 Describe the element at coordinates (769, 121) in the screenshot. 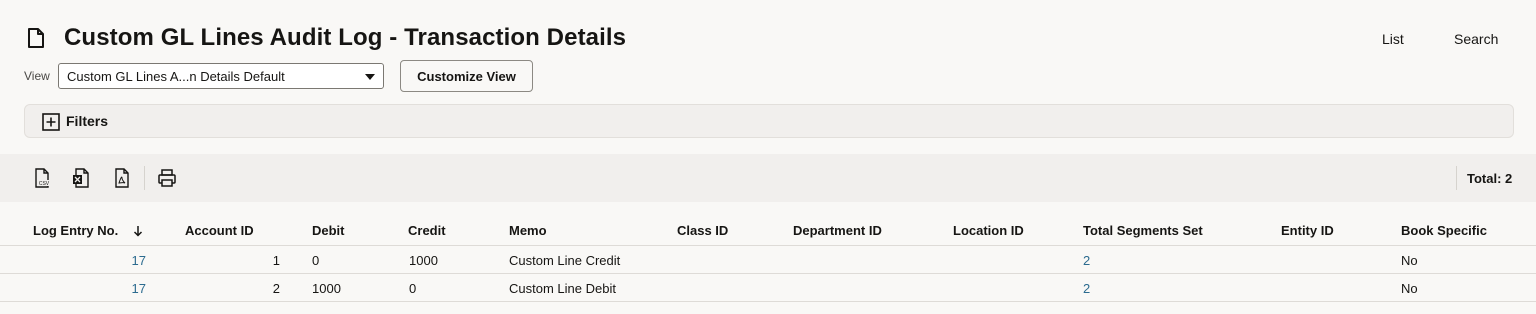

I see `filters-bar: Filters` at that location.